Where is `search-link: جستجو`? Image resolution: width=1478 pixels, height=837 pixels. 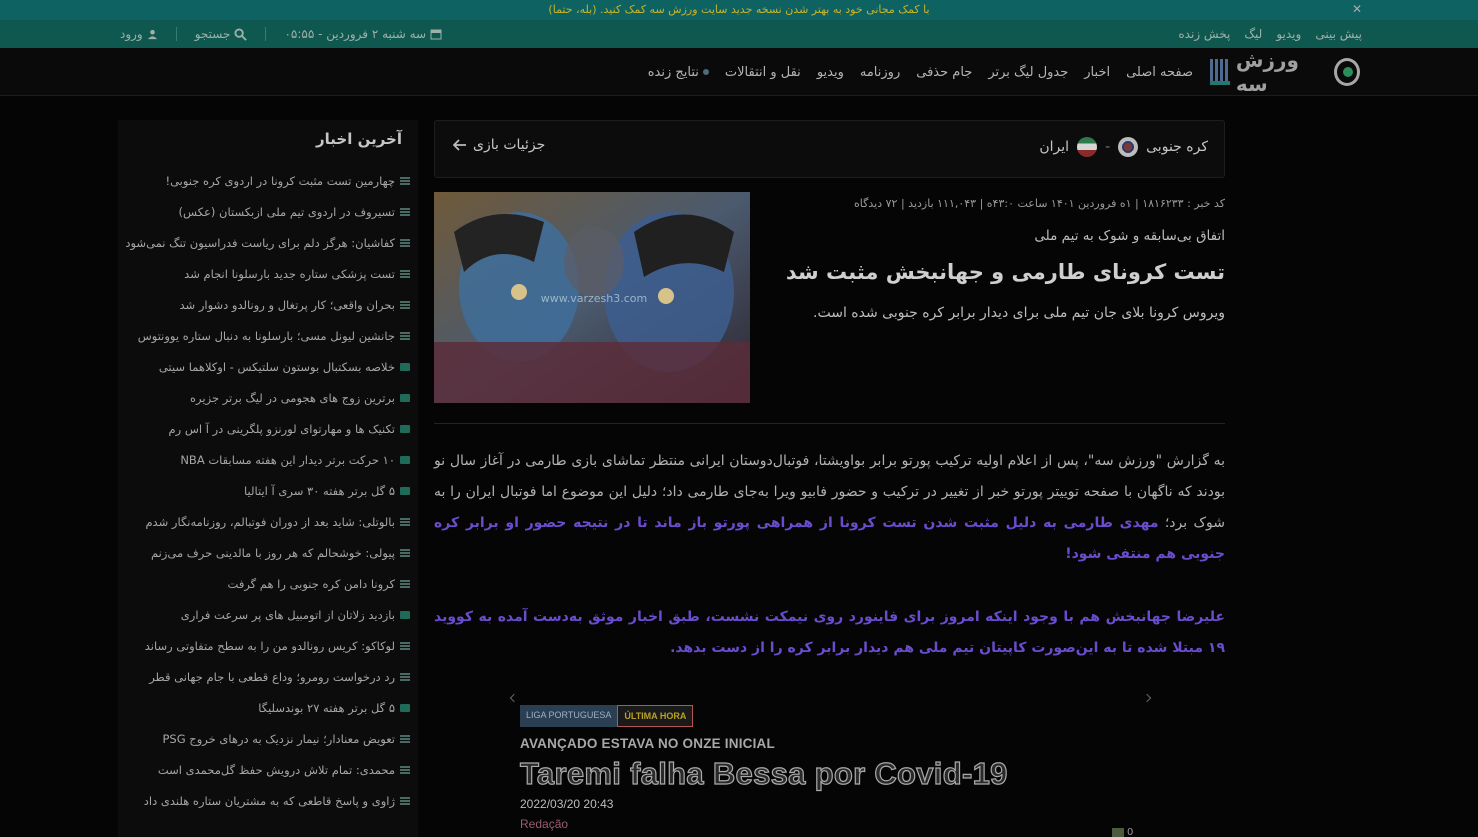
search-link: جستجو is located at coordinates (221, 34).